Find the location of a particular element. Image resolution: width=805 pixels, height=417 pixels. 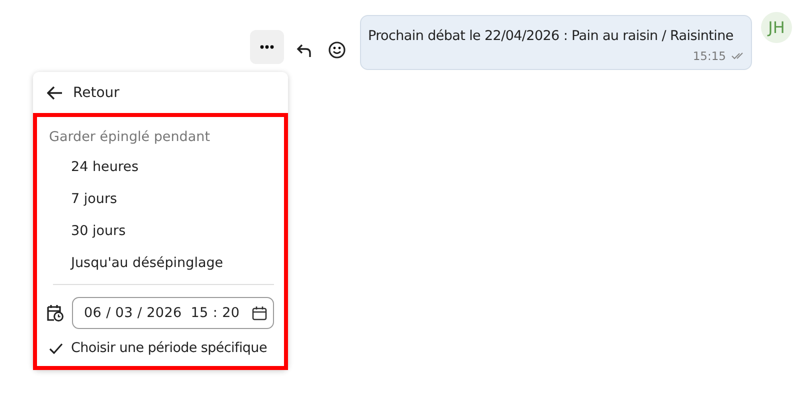

double-check-icon is located at coordinates (737, 56).